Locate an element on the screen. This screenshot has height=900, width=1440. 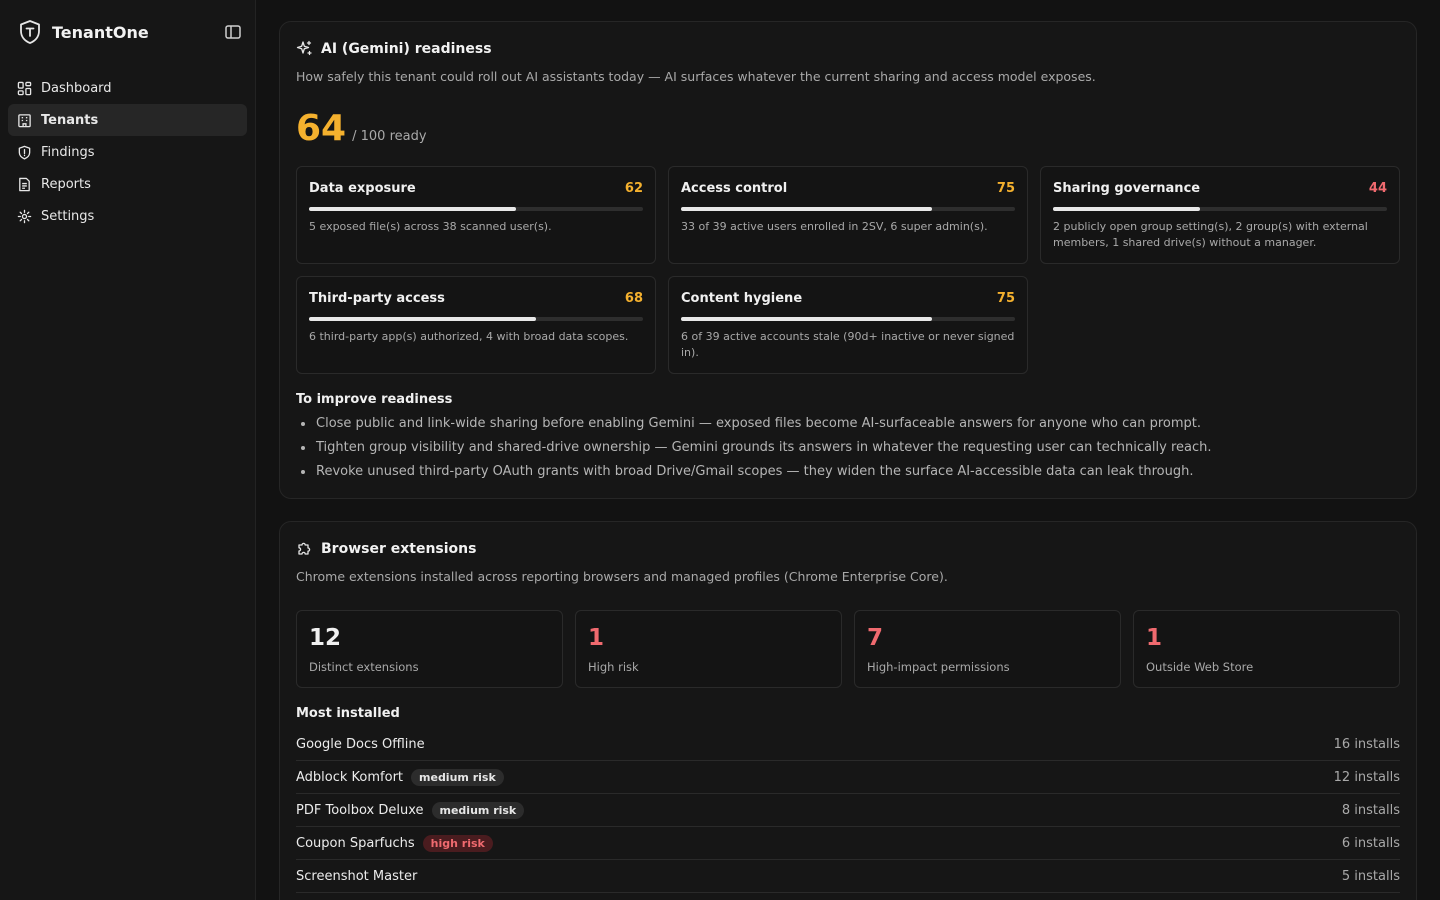
shield-logo-icon is located at coordinates (30, 32).